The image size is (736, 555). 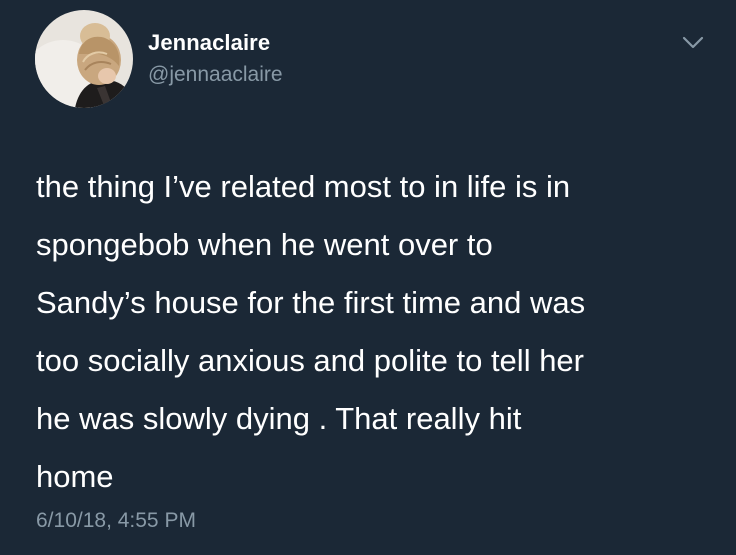 I want to click on avatar-photo-icon, so click(x=84, y=59).